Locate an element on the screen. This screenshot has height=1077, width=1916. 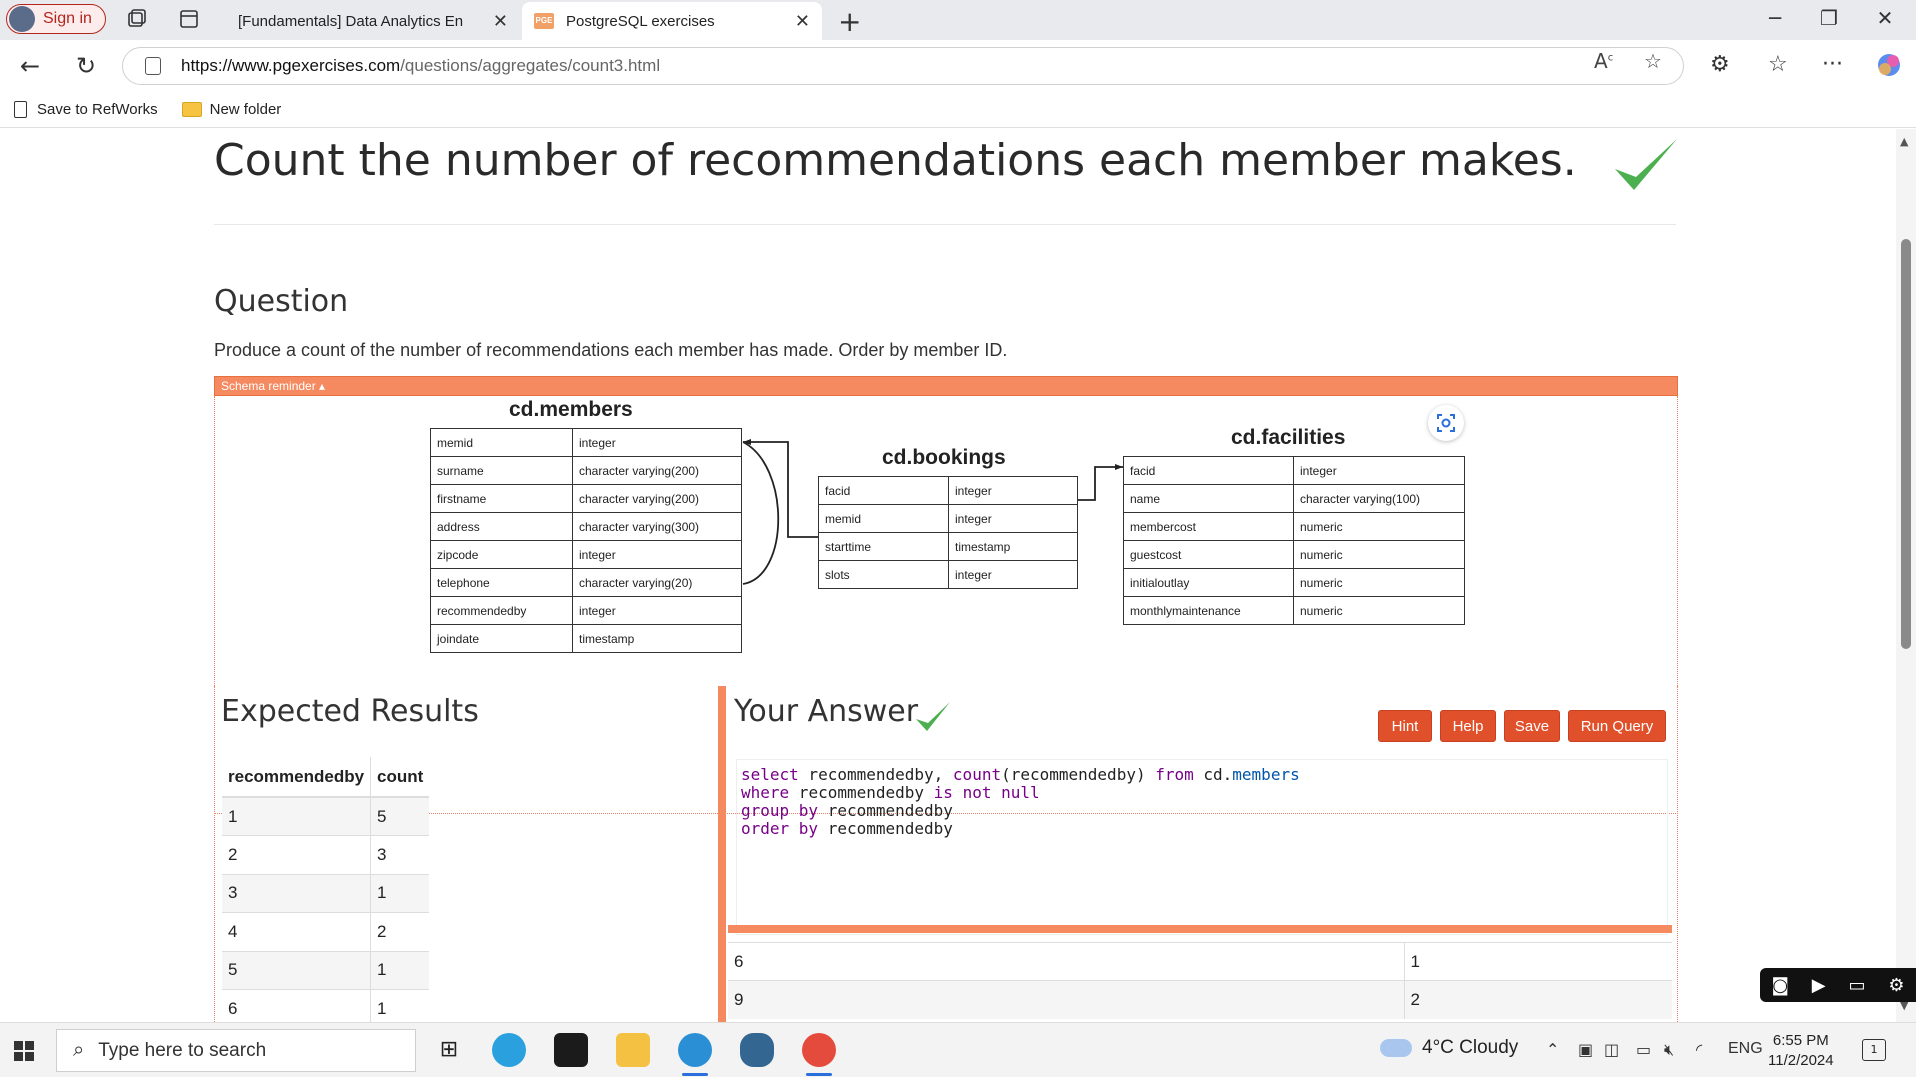
editor-resize-handle is located at coordinates (1200, 929).